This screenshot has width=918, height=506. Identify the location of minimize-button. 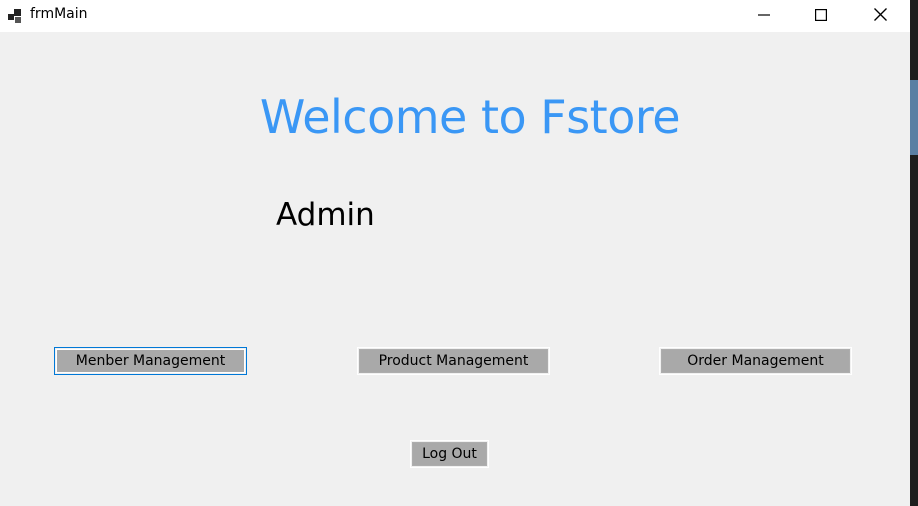
(764, 15).